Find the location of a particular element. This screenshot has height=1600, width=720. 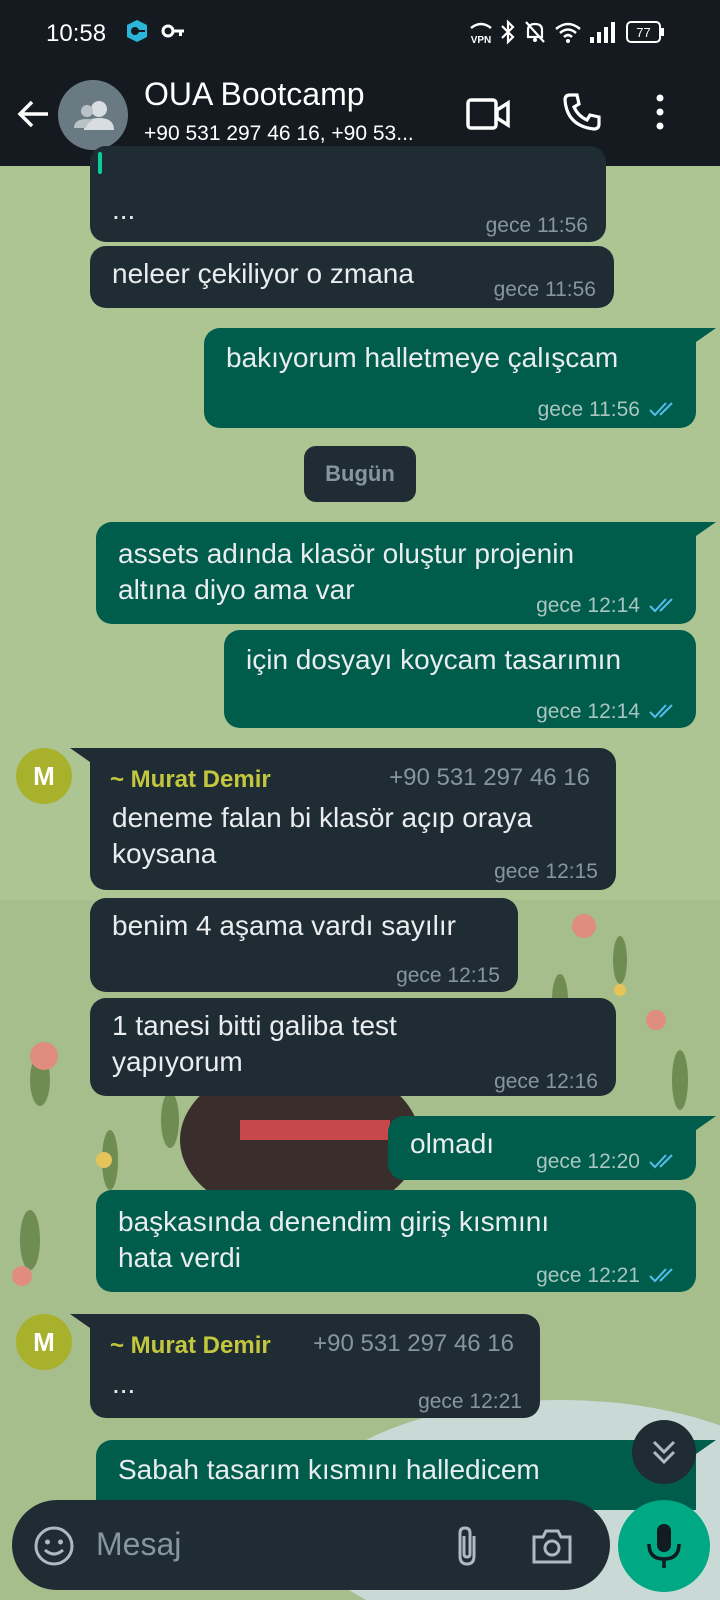

message-meta: gece 12:21 is located at coordinates (607, 1277).